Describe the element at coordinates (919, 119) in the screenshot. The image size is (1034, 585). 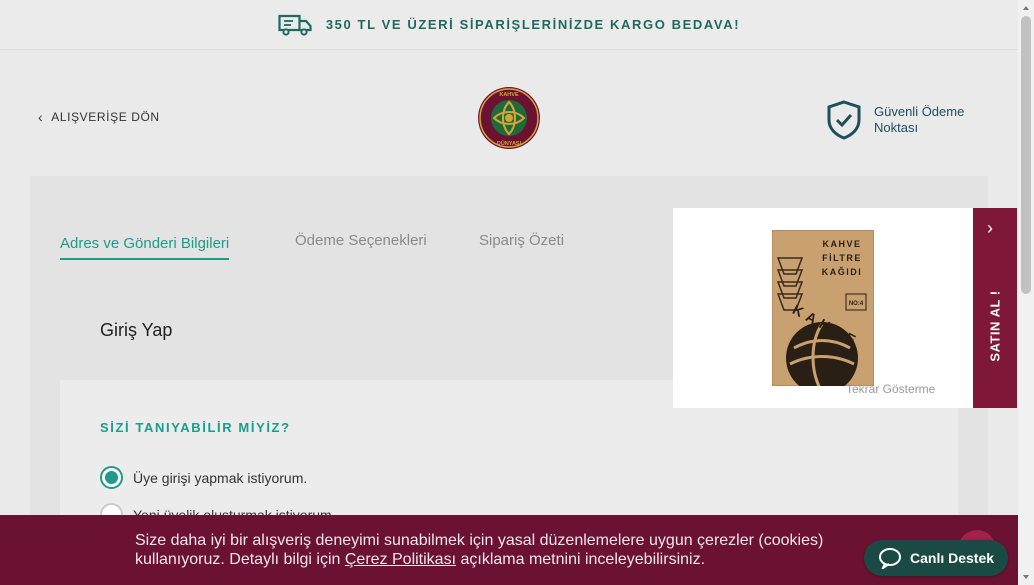
I see `secure-payment-label: Güvenli Ödeme Noktası` at that location.